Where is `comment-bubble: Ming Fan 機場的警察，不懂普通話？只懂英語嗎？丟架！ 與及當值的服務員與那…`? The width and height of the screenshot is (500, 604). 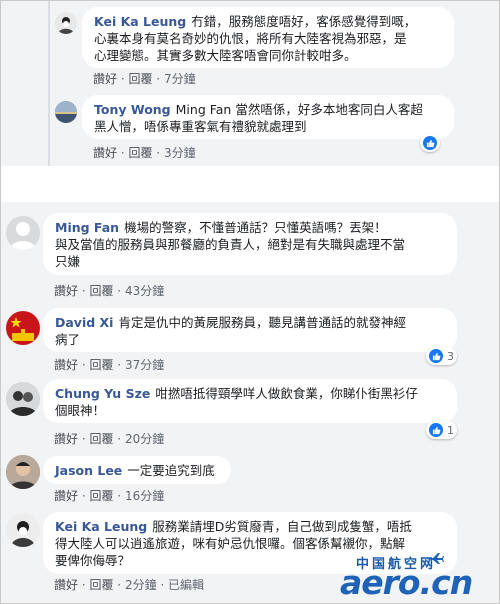
comment-bubble: Ming Fan 機場的警察，不懂普通話？只懂英語嗎？丟架！ 與及當值的服務員與那… is located at coordinates (250, 244).